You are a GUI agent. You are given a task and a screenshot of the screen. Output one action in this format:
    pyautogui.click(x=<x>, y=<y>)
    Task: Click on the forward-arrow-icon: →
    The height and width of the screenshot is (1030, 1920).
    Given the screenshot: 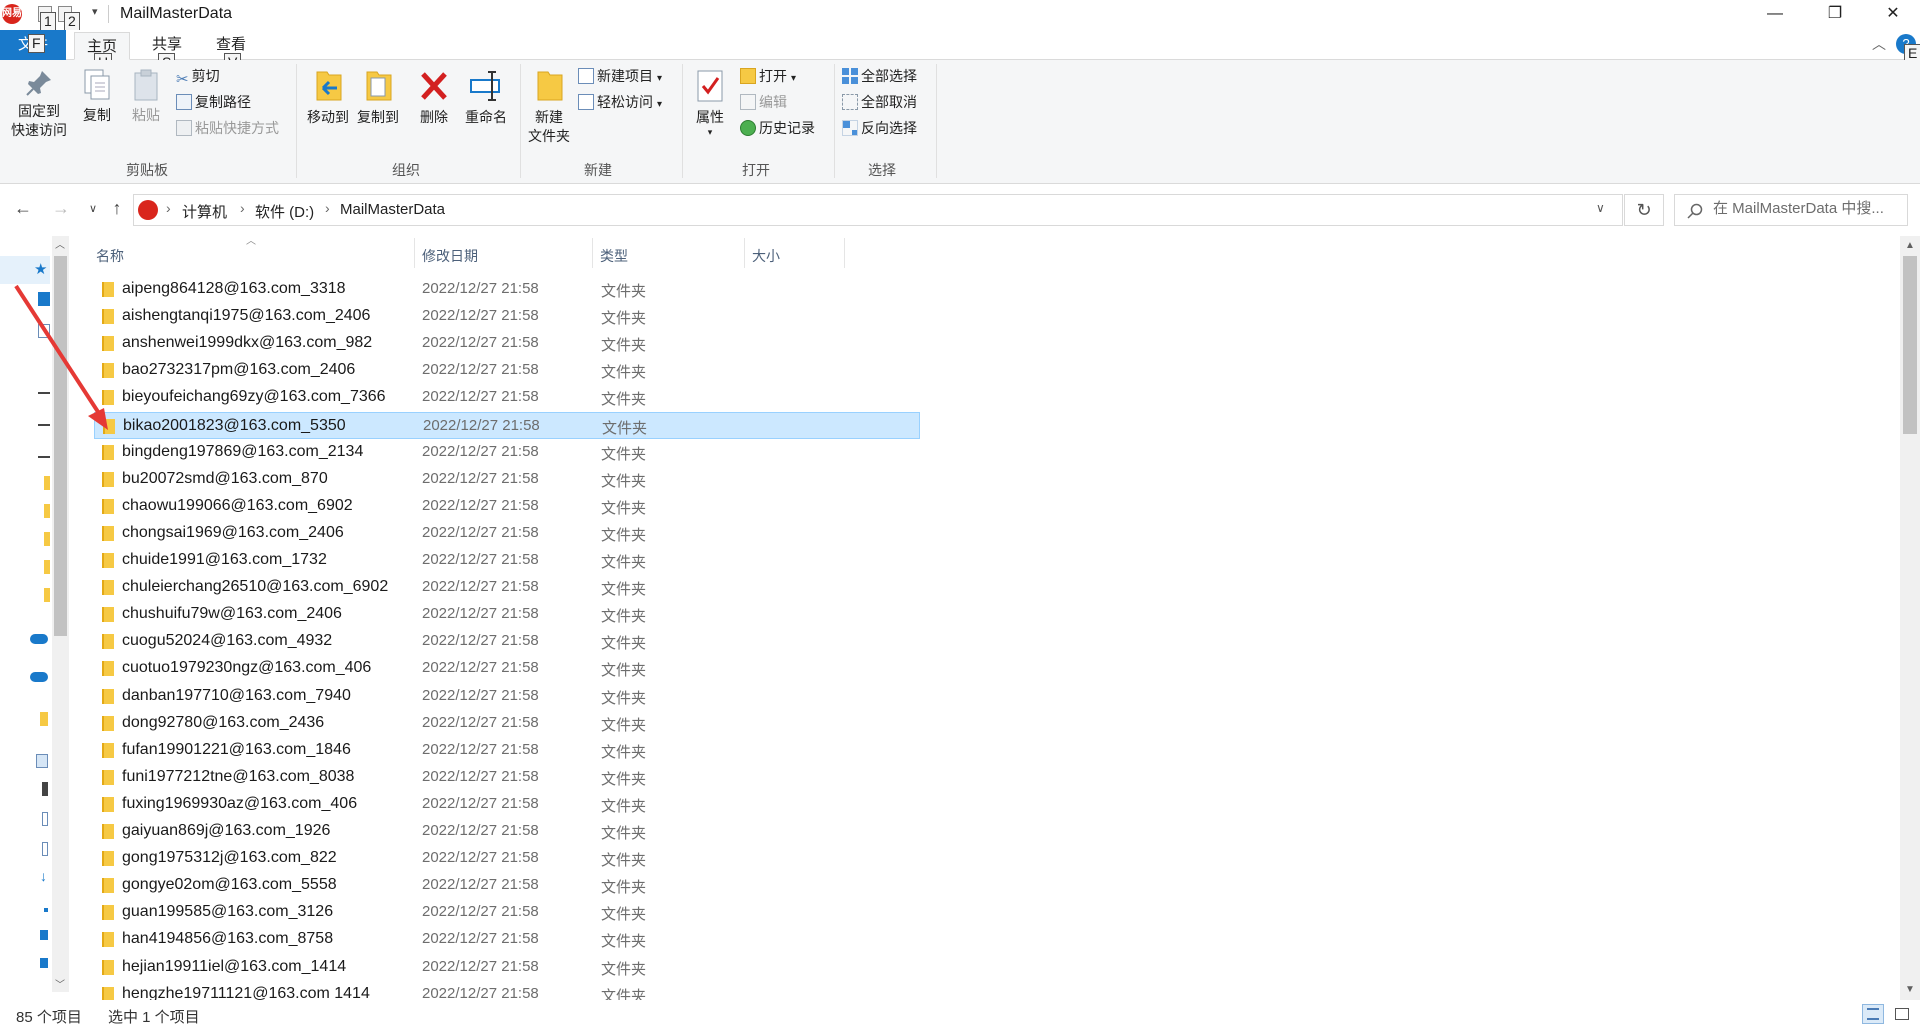 What is the action you would take?
    pyautogui.click(x=61, y=208)
    